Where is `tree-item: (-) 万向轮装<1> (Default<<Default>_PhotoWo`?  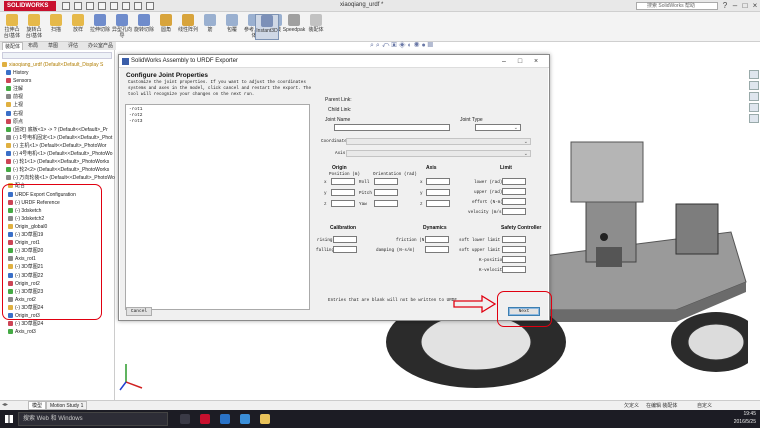
tree-item: (-) 万向轮装<1> (Default<<Default>_PhotoWo is located at coordinates (60, 178).